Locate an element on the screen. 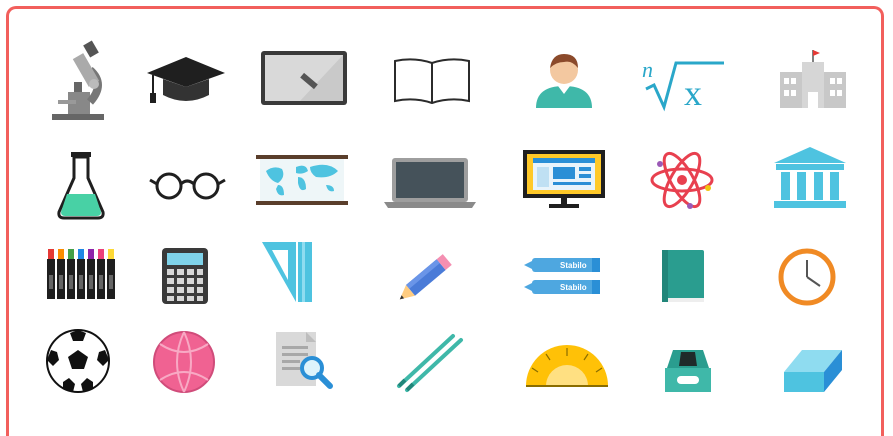 This screenshot has height=436, width=893. highlighter-markers-icon: Stabilo Stabilo is located at coordinates (563, 277).